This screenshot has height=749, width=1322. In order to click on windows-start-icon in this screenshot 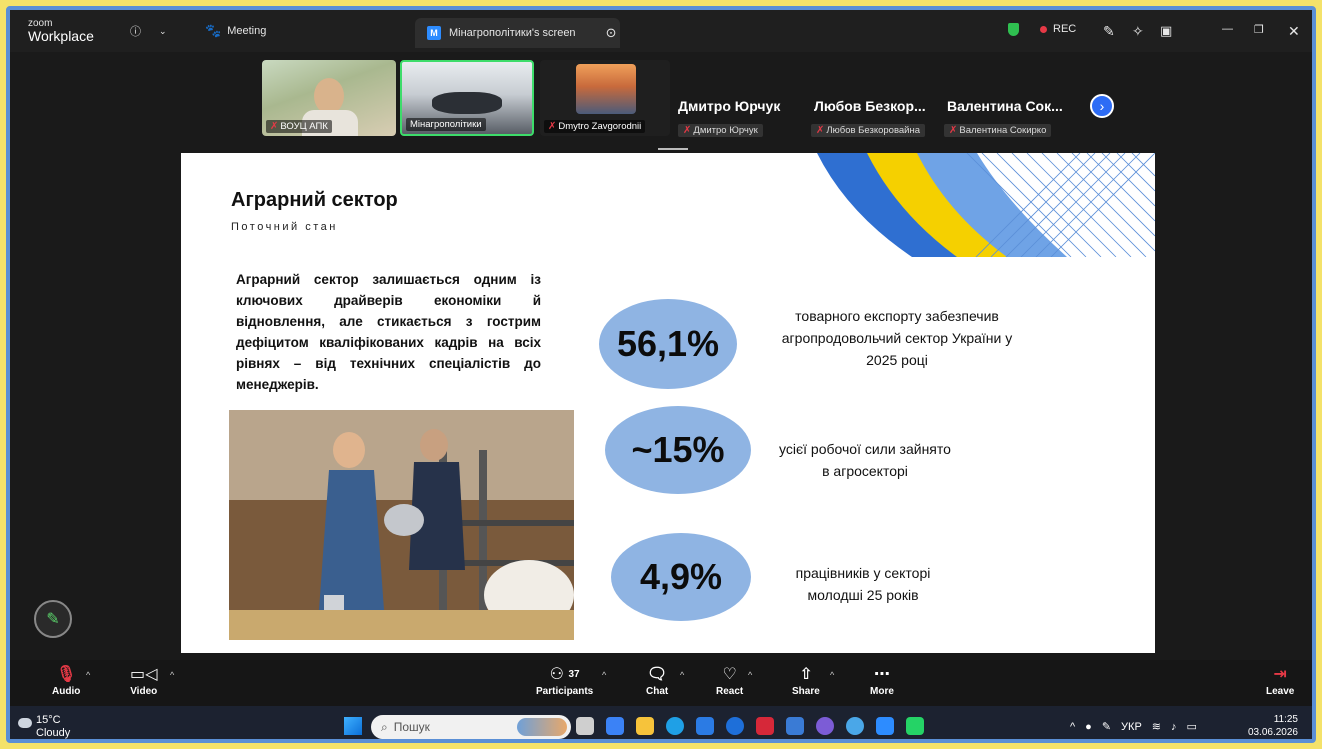, I will do `click(353, 726)`.